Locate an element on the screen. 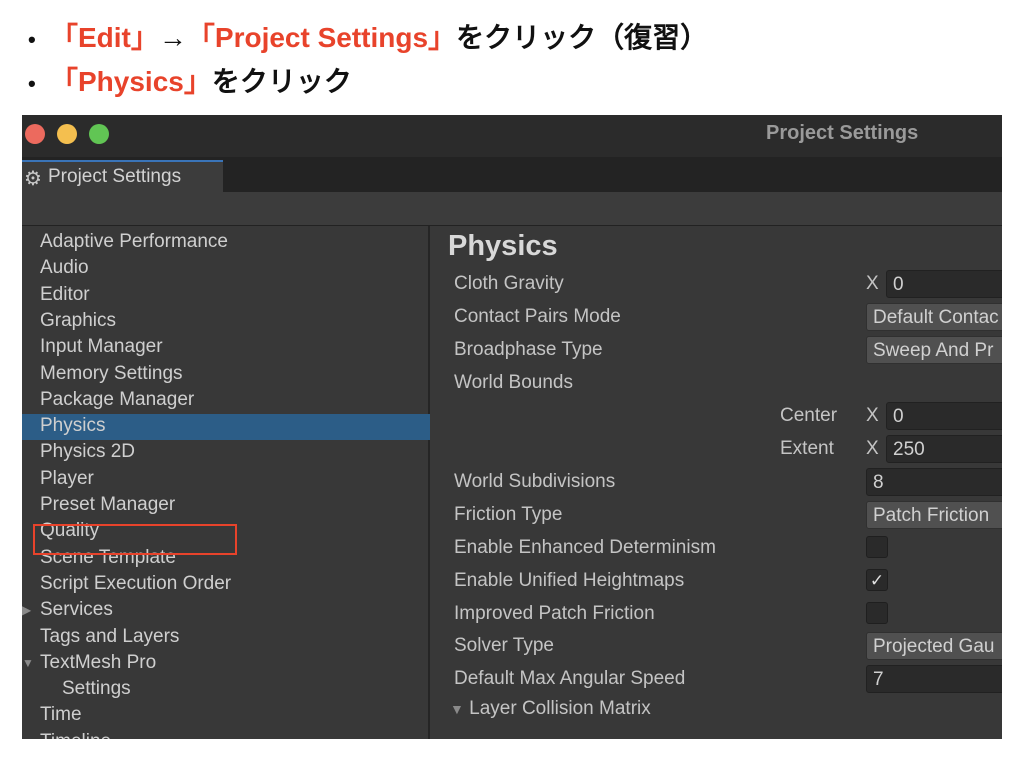  tab-label: Project Settings is located at coordinates (115, 176).